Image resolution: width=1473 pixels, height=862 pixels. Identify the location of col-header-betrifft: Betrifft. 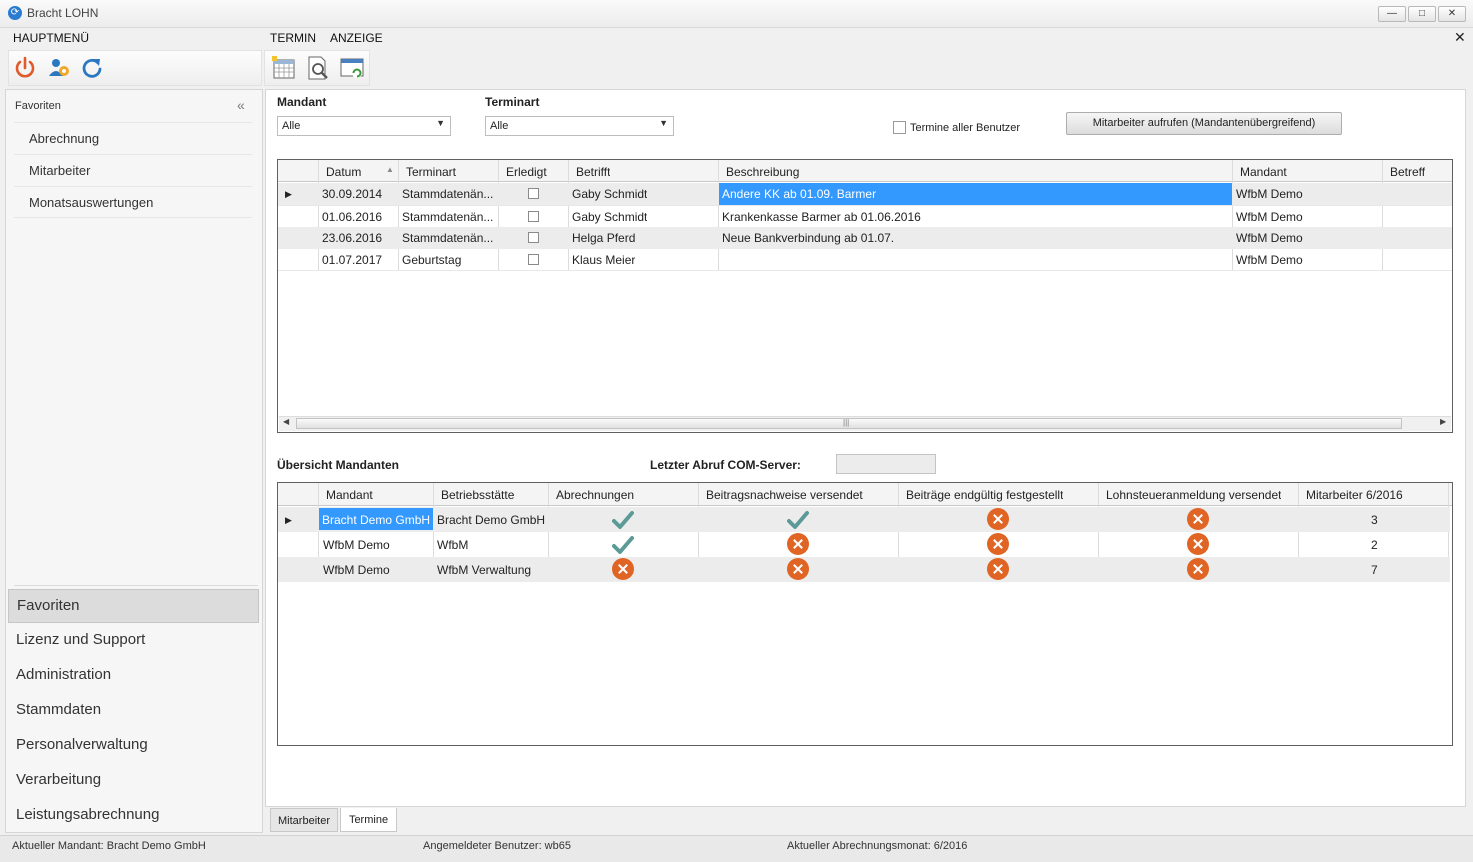
(591, 172).